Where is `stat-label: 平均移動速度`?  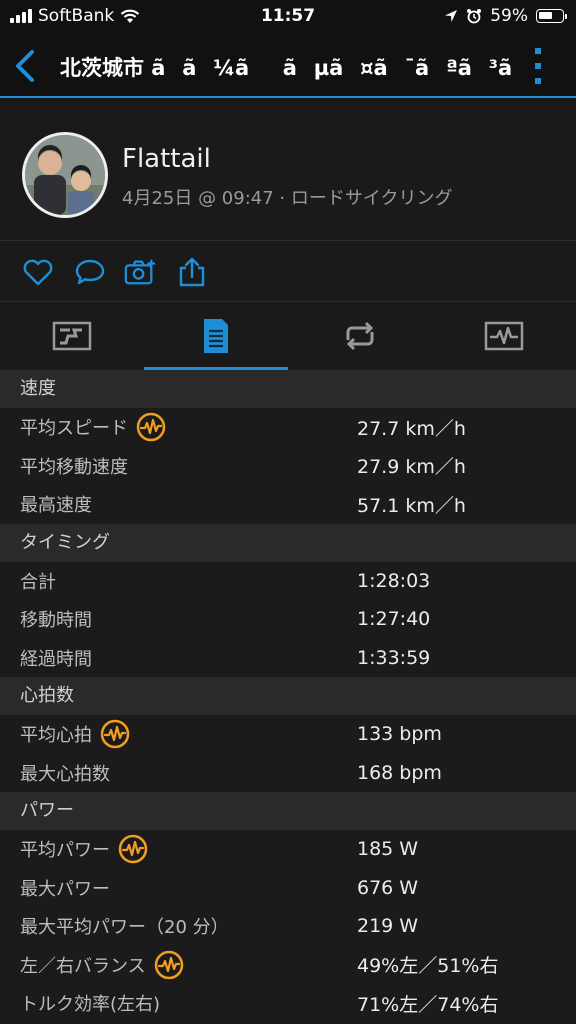
stat-label: 平均移動速度 is located at coordinates (74, 467).